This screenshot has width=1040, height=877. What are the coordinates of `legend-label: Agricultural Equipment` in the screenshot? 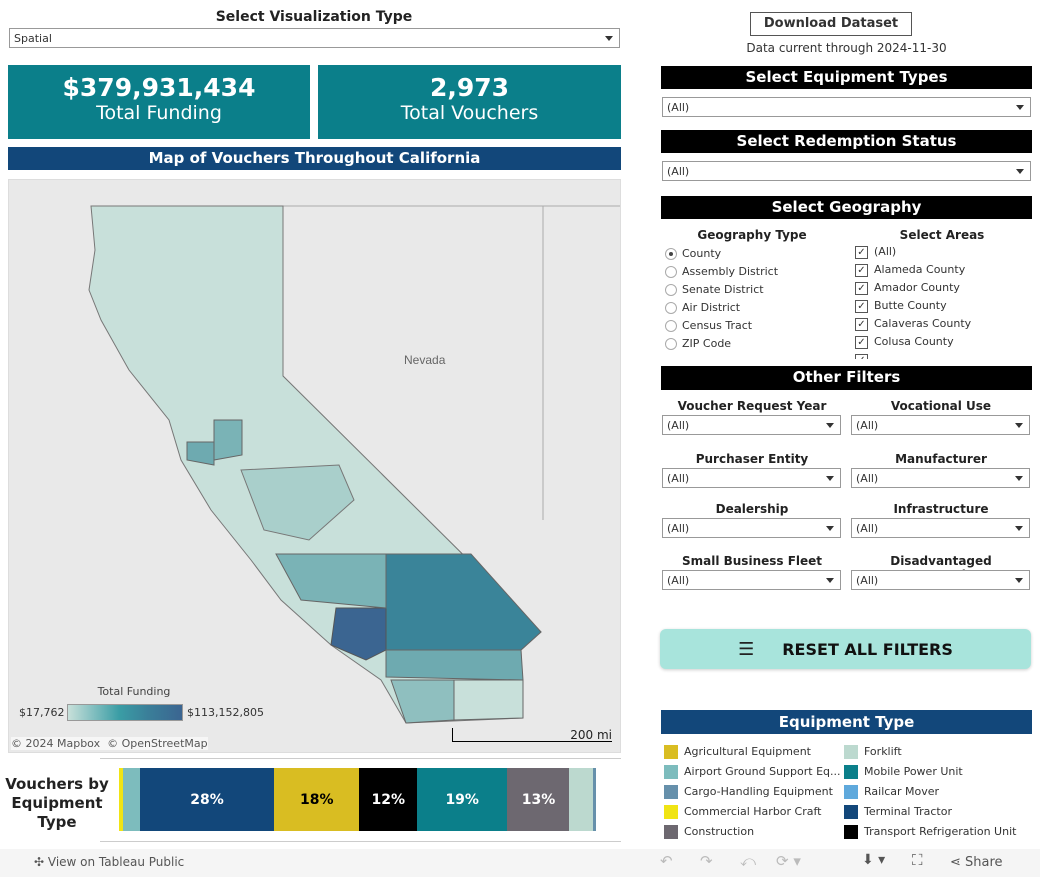 It's located at (747, 751).